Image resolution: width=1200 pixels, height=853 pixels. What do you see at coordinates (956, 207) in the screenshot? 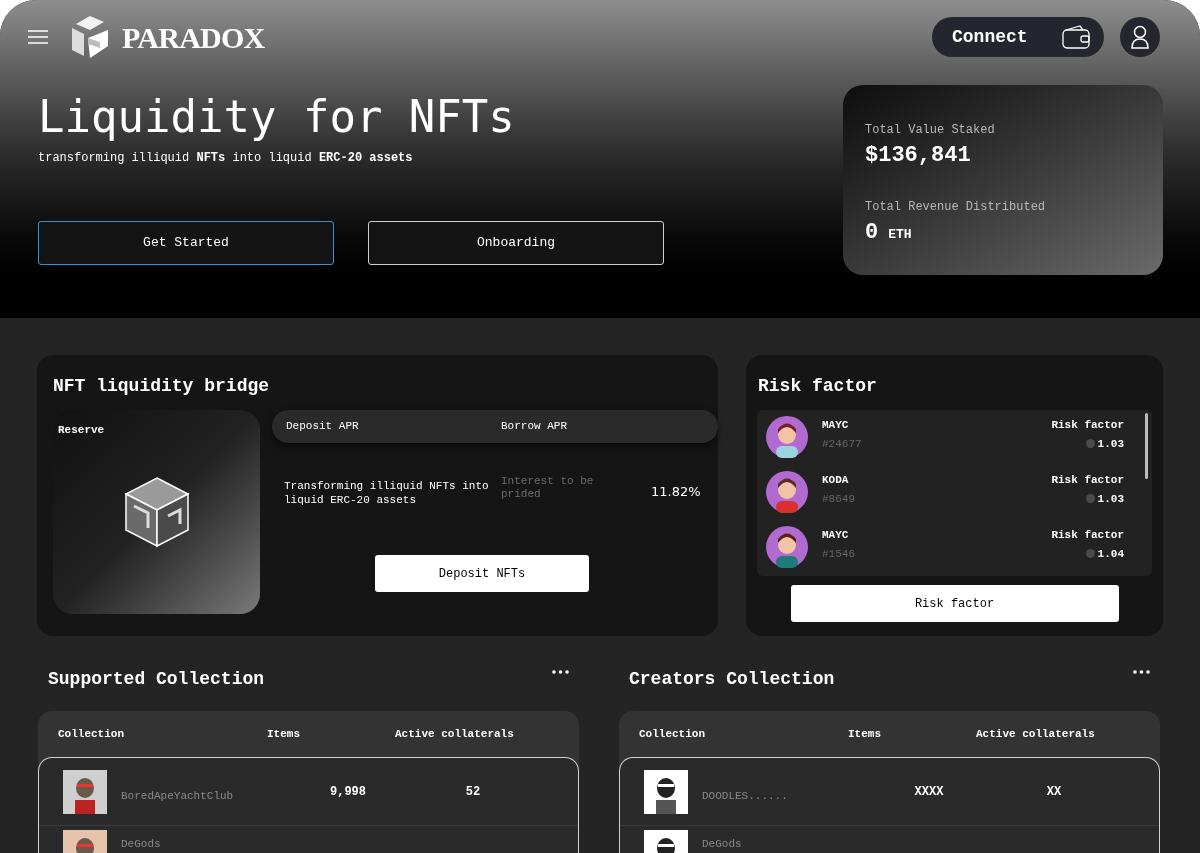
I see `stat-label: Total Revenue Distributed` at bounding box center [956, 207].